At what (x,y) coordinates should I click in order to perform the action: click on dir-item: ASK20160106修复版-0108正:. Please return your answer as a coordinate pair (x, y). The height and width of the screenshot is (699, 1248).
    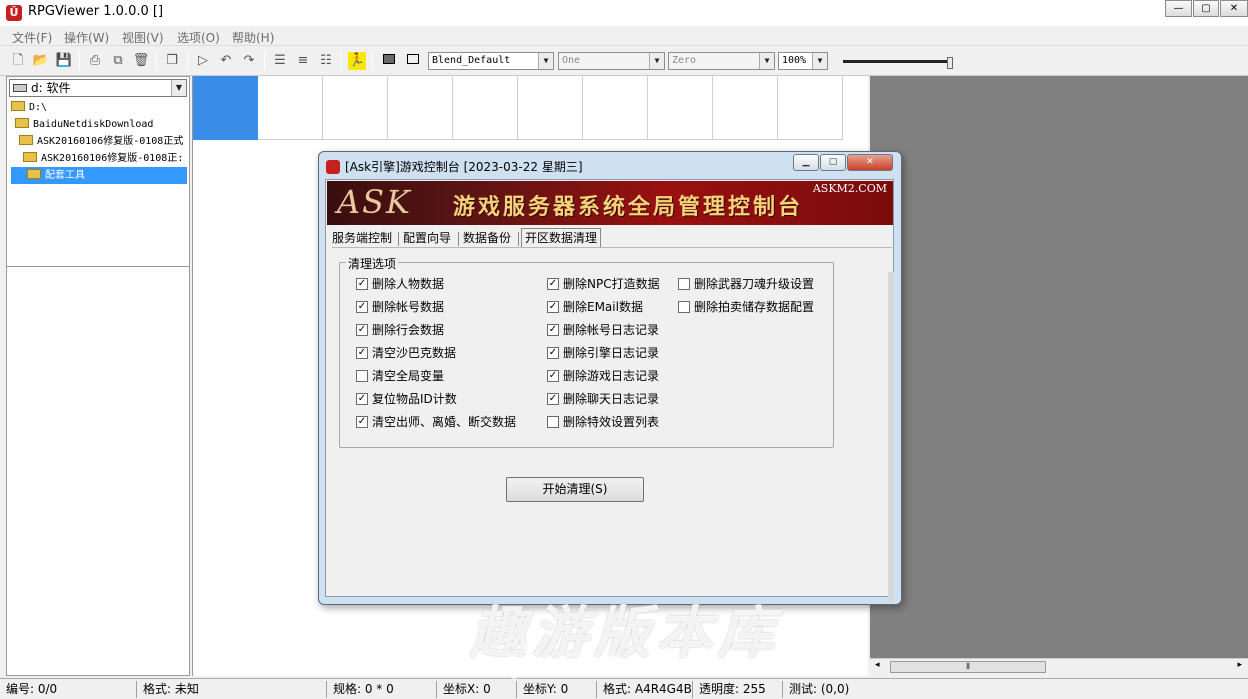
    Looking at the image, I should click on (105, 158).